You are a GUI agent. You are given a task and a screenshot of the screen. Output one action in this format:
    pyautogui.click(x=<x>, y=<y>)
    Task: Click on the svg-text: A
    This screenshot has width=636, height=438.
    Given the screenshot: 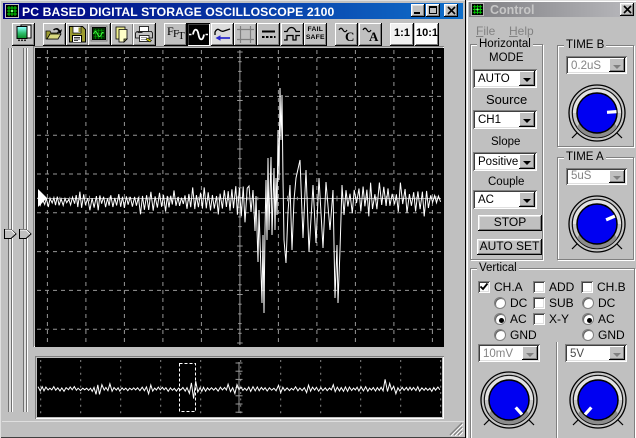 What is the action you would take?
    pyautogui.click(x=374, y=36)
    